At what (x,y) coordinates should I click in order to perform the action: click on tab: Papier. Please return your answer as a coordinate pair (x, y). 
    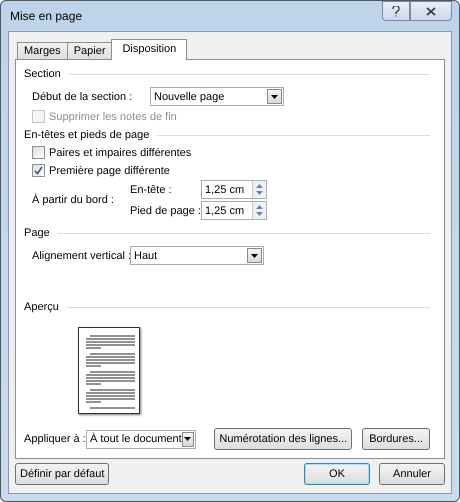
    Looking at the image, I should click on (89, 51).